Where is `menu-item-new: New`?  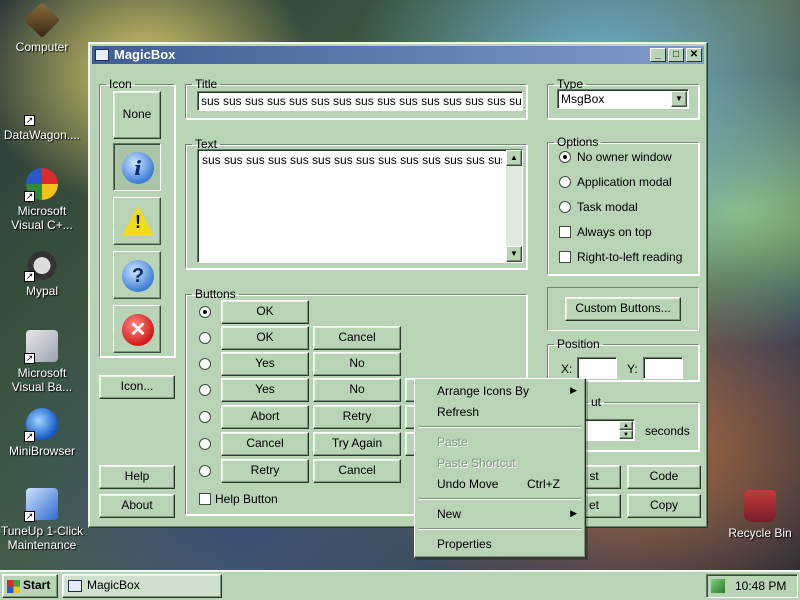 menu-item-new: New is located at coordinates (449, 514).